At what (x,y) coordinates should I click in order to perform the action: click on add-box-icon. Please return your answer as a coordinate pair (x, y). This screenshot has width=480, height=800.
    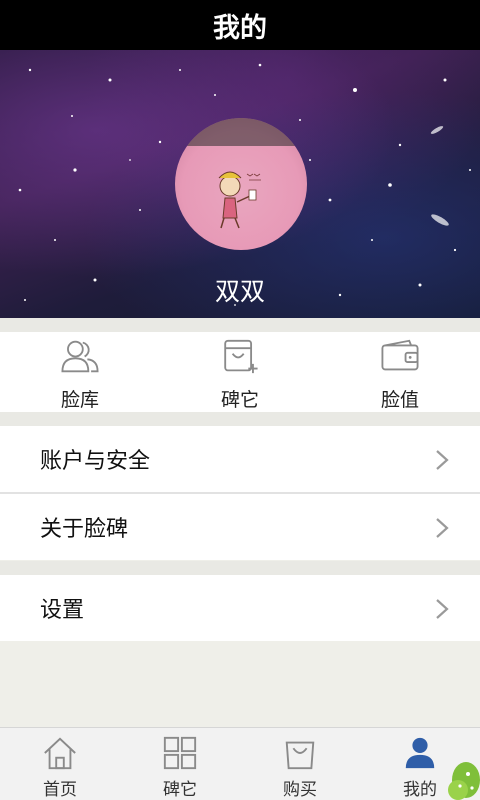
    Looking at the image, I should click on (241, 356).